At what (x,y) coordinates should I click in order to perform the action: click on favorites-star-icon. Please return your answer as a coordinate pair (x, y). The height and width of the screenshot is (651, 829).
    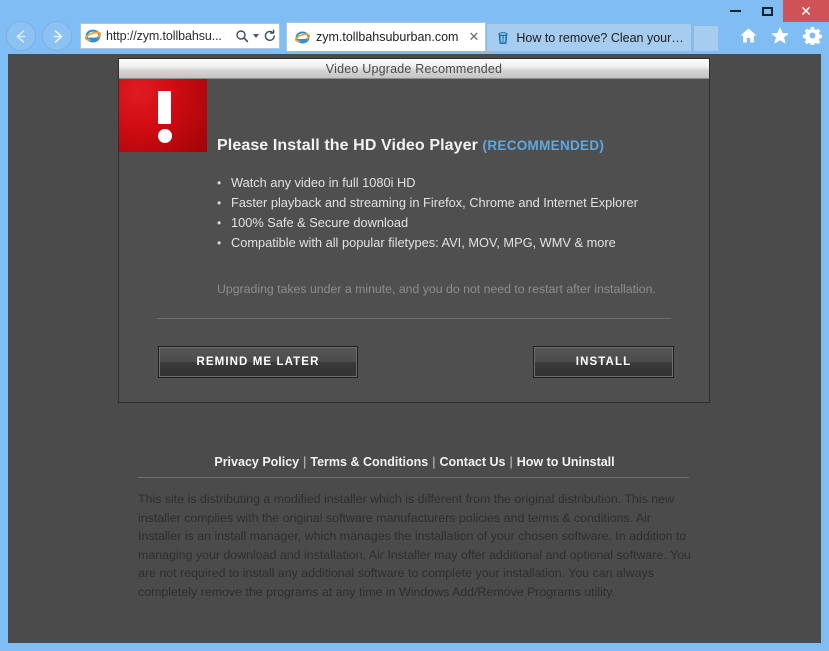
    Looking at the image, I should click on (780, 35).